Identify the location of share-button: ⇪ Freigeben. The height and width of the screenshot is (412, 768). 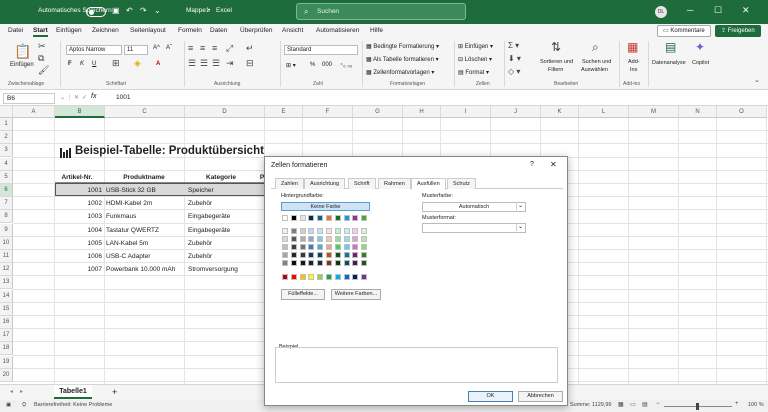
(738, 31).